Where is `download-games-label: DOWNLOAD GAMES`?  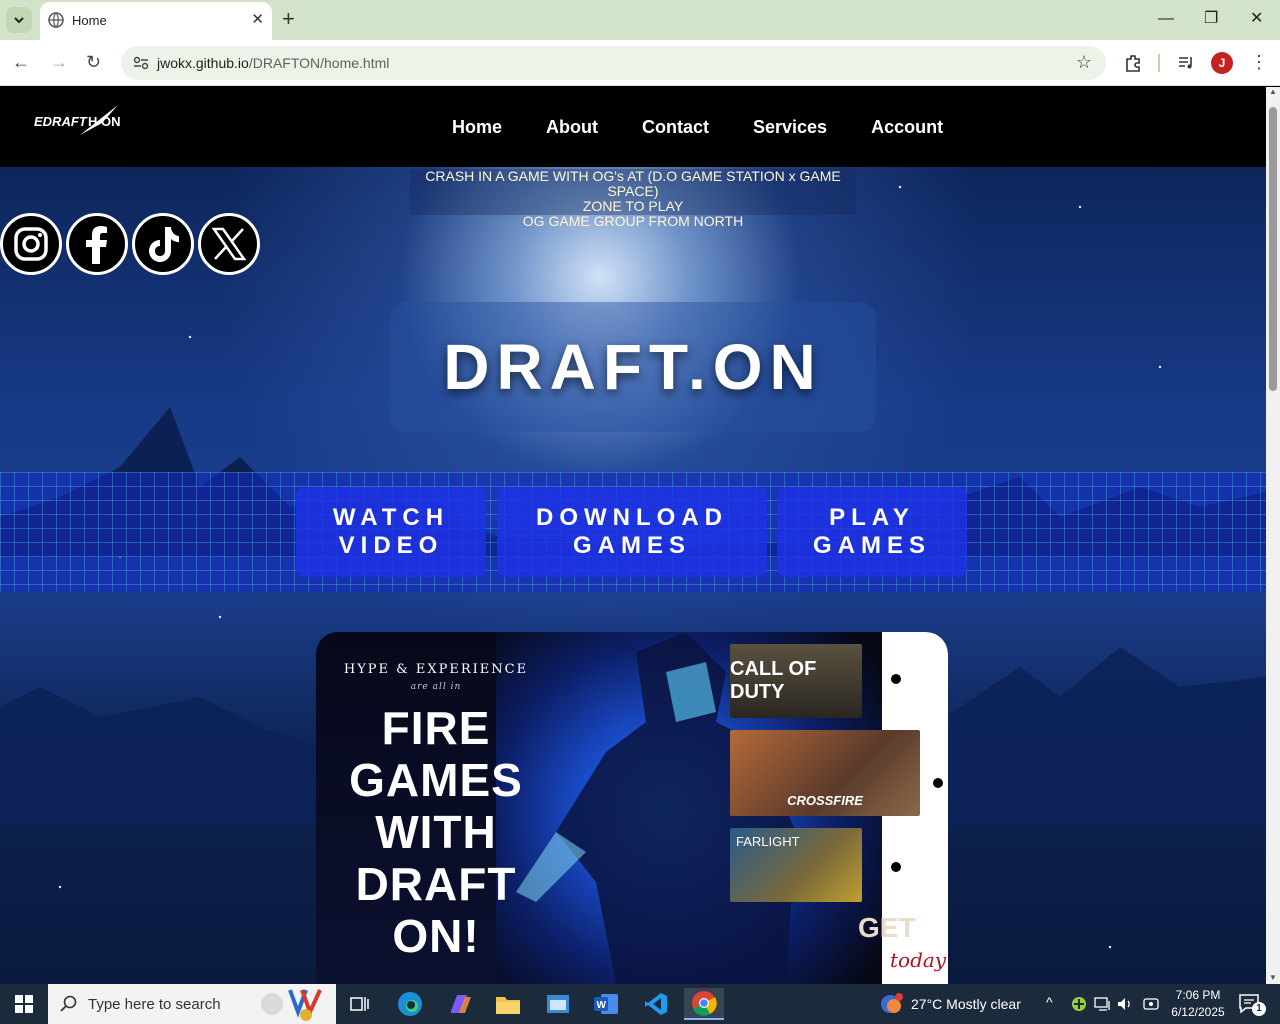 download-games-label: DOWNLOAD GAMES is located at coordinates (632, 532).